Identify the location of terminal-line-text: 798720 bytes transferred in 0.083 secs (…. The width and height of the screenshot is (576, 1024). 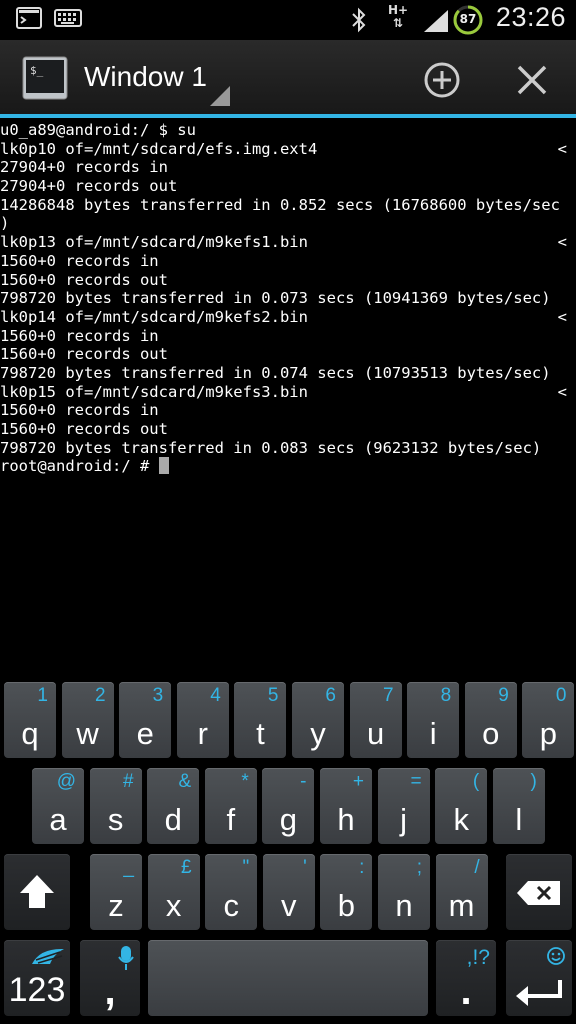
(271, 447).